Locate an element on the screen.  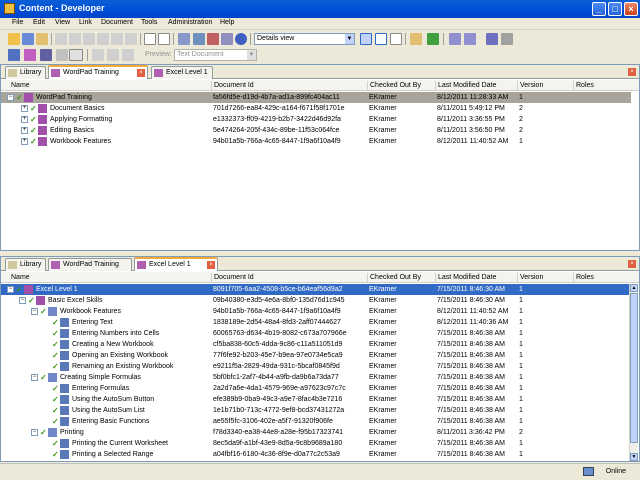
open-folder-icon is located at coordinates (14, 39).